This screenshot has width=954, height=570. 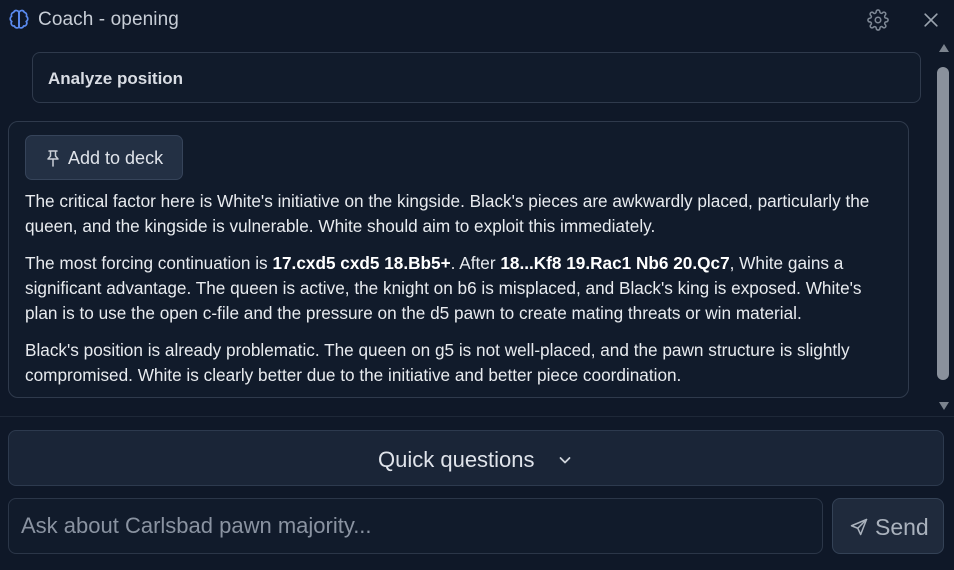 What do you see at coordinates (475, 263) in the screenshot?
I see `answer-p2-text-c: . After` at bounding box center [475, 263].